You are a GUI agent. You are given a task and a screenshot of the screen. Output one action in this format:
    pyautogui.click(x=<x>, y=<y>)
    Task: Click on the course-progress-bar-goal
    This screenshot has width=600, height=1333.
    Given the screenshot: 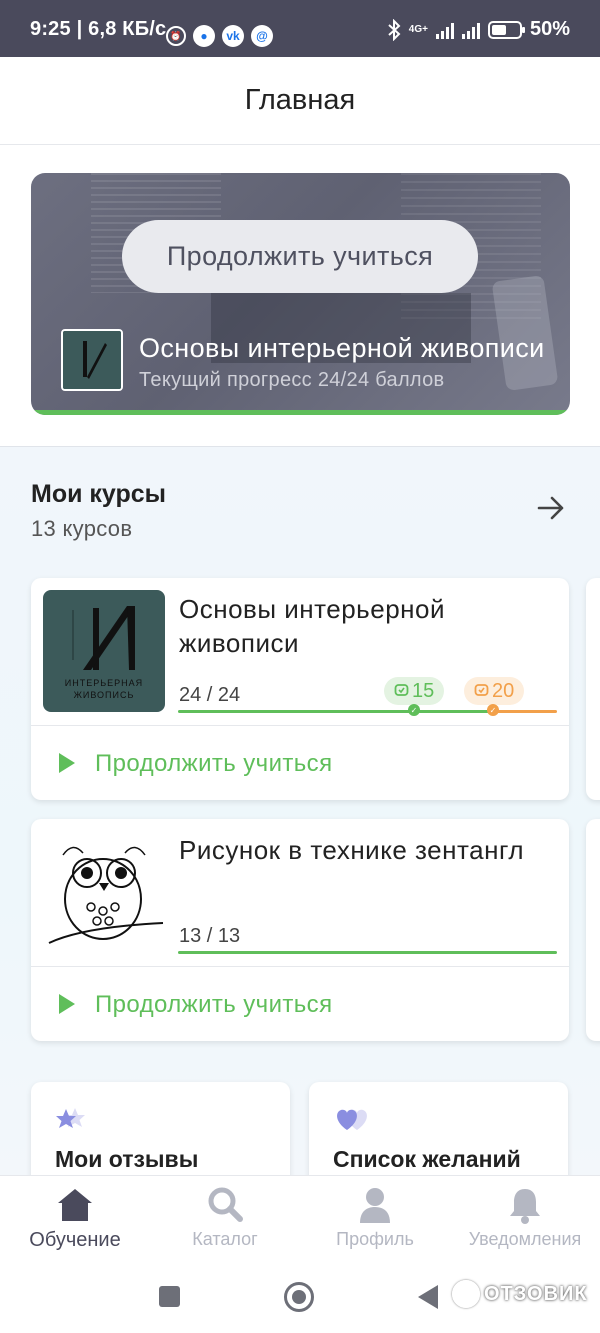 What is the action you would take?
    pyautogui.click(x=525, y=711)
    